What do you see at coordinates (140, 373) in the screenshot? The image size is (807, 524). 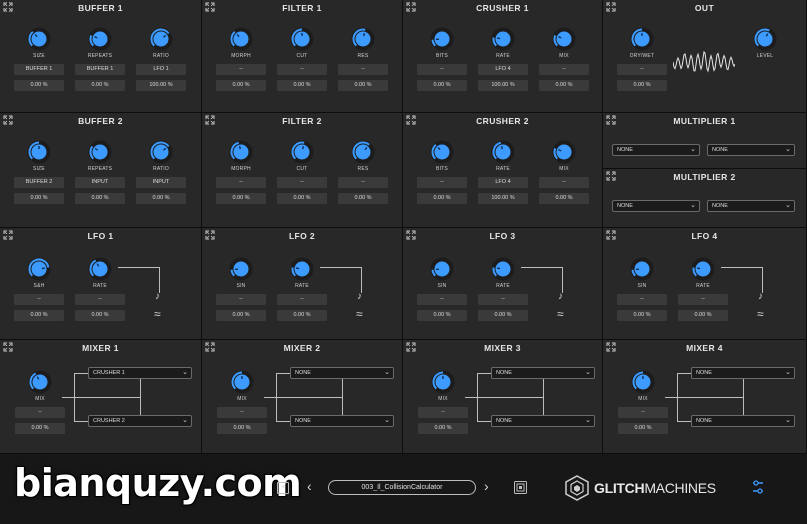 I see `source-dropdown: CRUSHER 1 ⌄` at bounding box center [140, 373].